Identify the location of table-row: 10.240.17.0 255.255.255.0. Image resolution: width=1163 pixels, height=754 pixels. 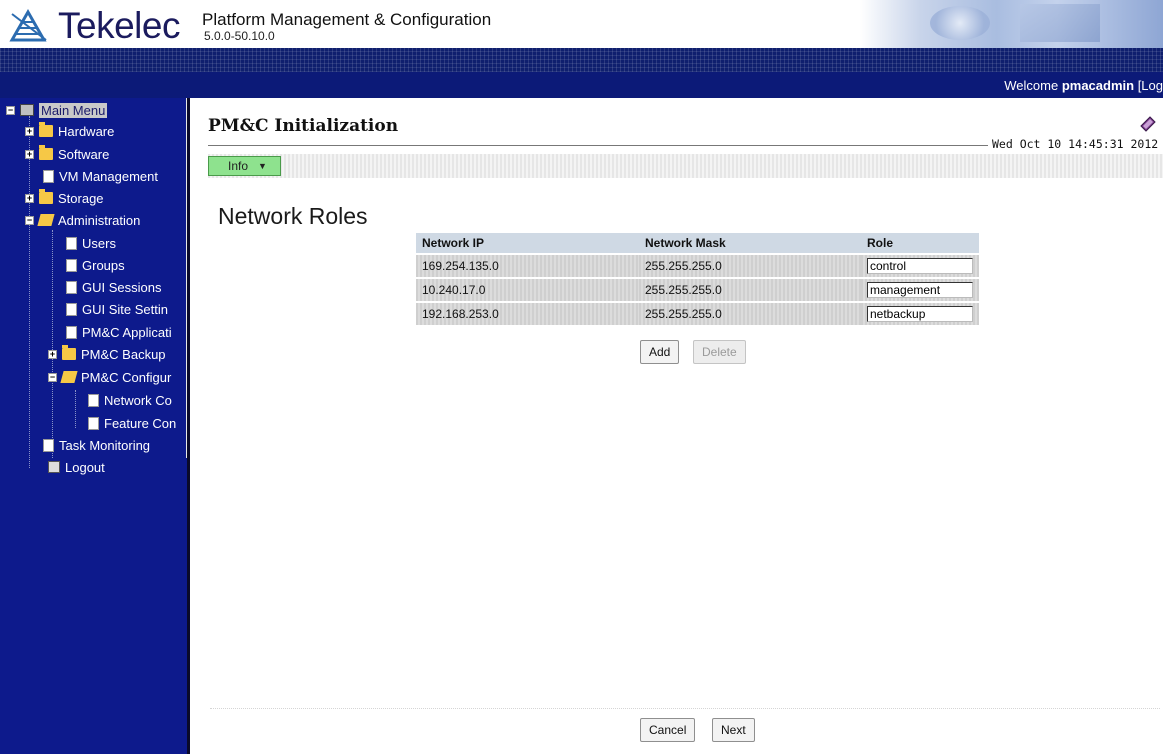
(697, 290).